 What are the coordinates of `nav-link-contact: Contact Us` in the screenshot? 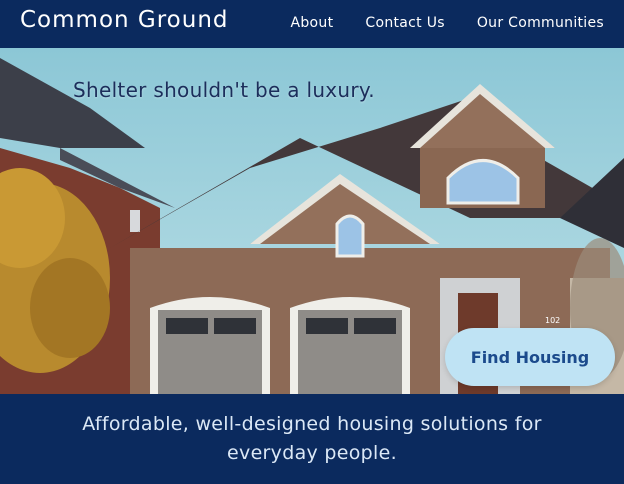 It's located at (404, 23).